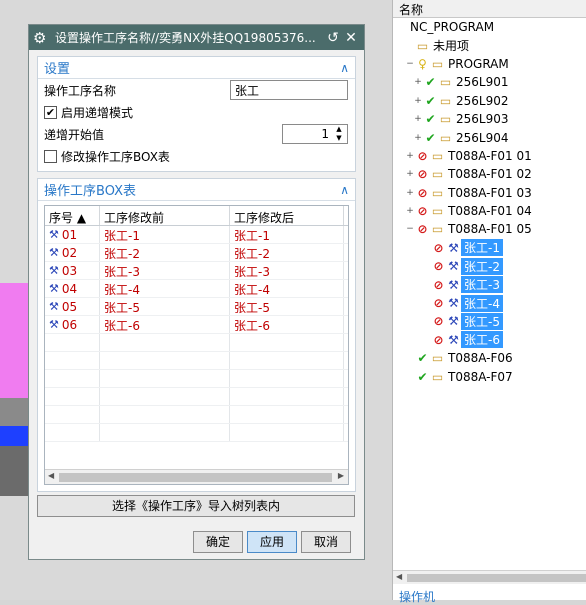 This screenshot has width=586, height=605. Describe the element at coordinates (218, 542) in the screenshot. I see `ok-button: 确定` at that location.